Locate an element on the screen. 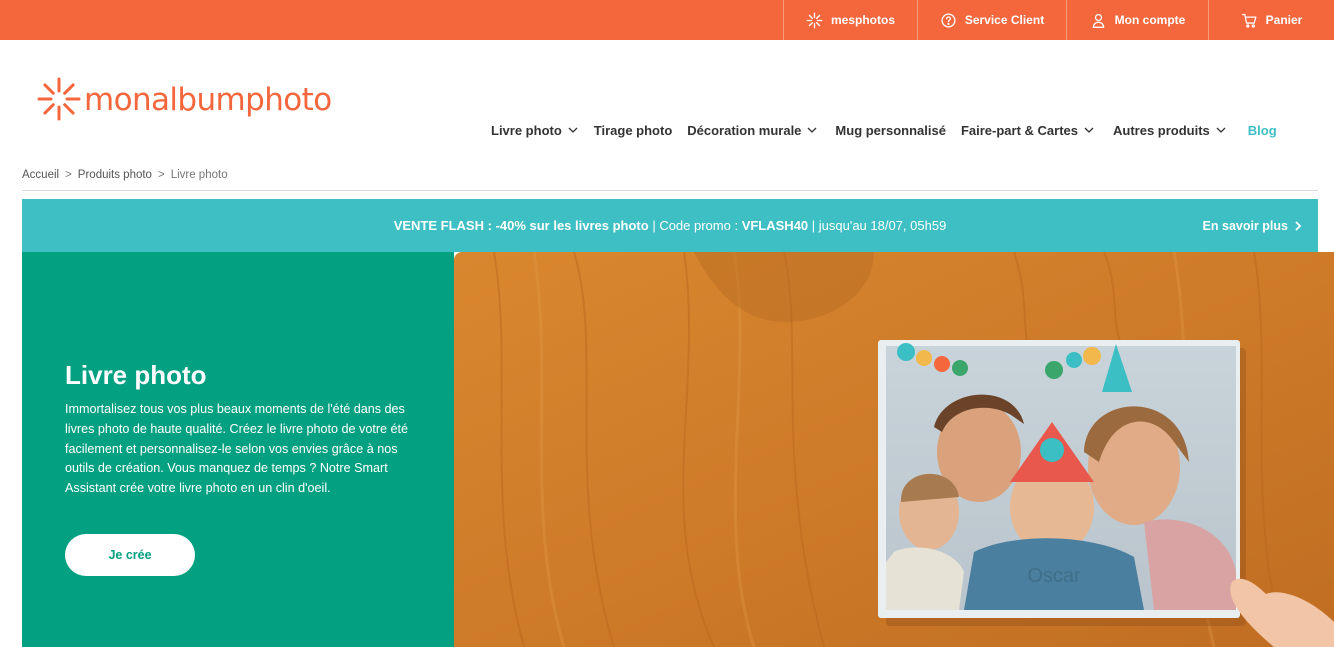  nav-faire-part-cartes-label: Faire-part & Cartes is located at coordinates (1019, 130).